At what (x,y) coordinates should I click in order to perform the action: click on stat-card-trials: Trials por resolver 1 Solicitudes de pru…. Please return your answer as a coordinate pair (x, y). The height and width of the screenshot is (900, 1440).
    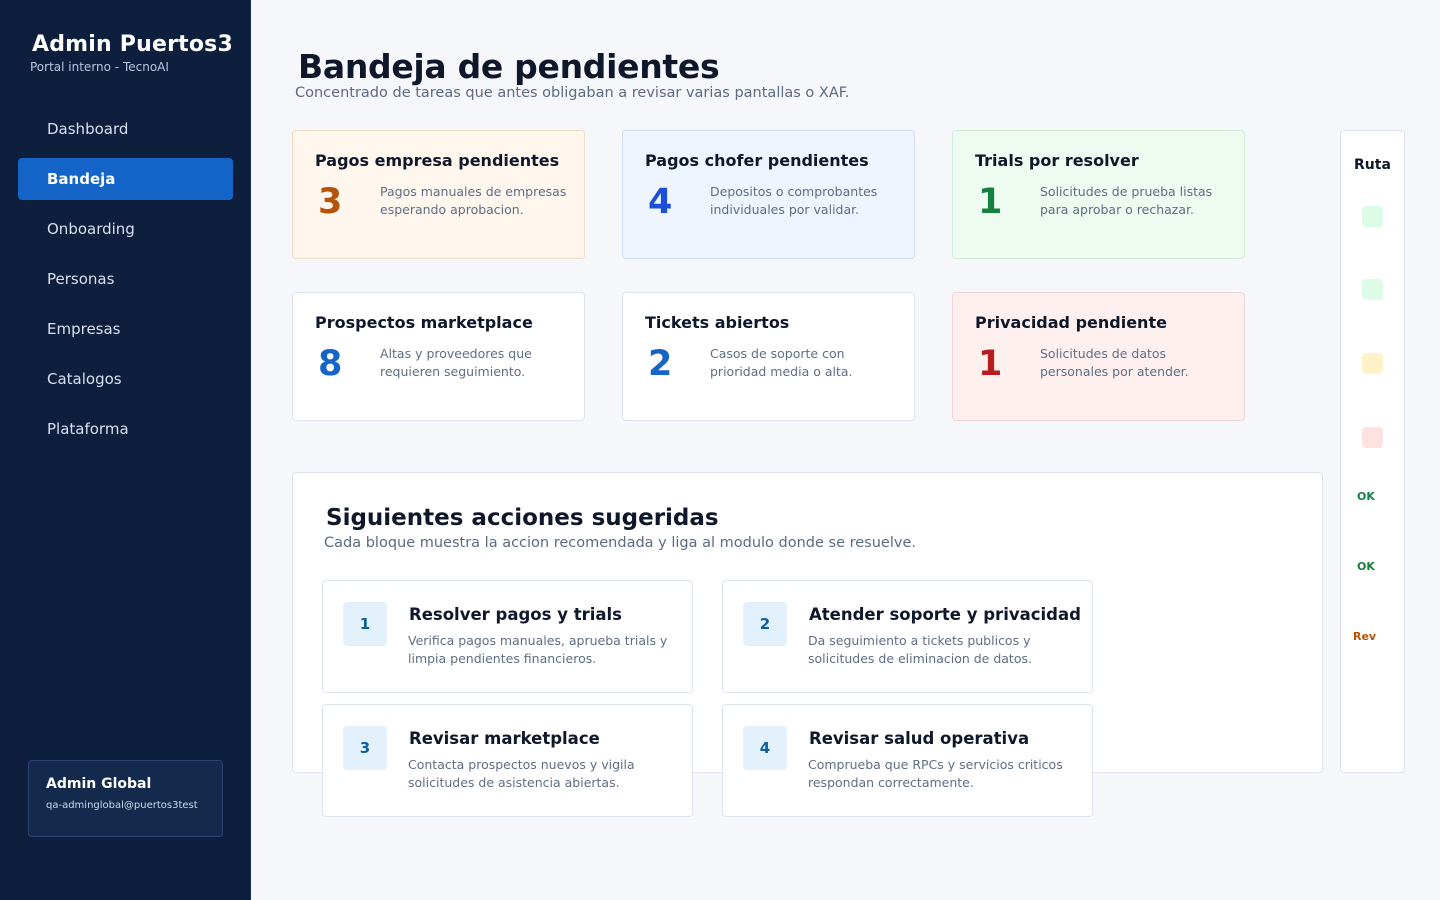
    Looking at the image, I should click on (1098, 194).